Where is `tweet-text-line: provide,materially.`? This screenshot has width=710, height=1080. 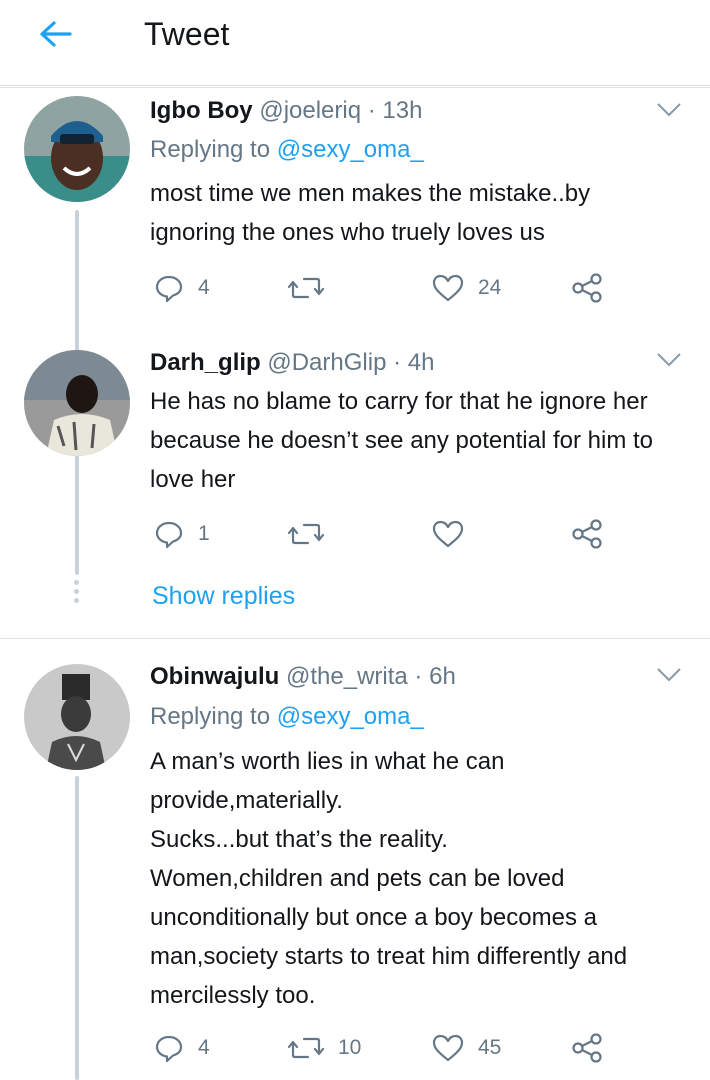
tweet-text-line: provide,materially. is located at coordinates (246, 800).